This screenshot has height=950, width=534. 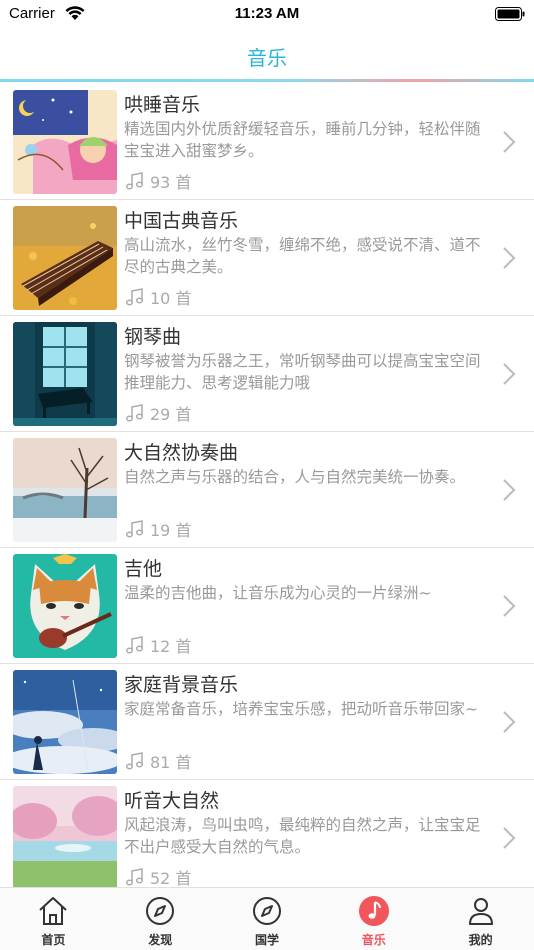 I want to click on item-description: 温柔的吉他曲，让音乐成为心灵的一片绿洲~, so click(x=278, y=593).